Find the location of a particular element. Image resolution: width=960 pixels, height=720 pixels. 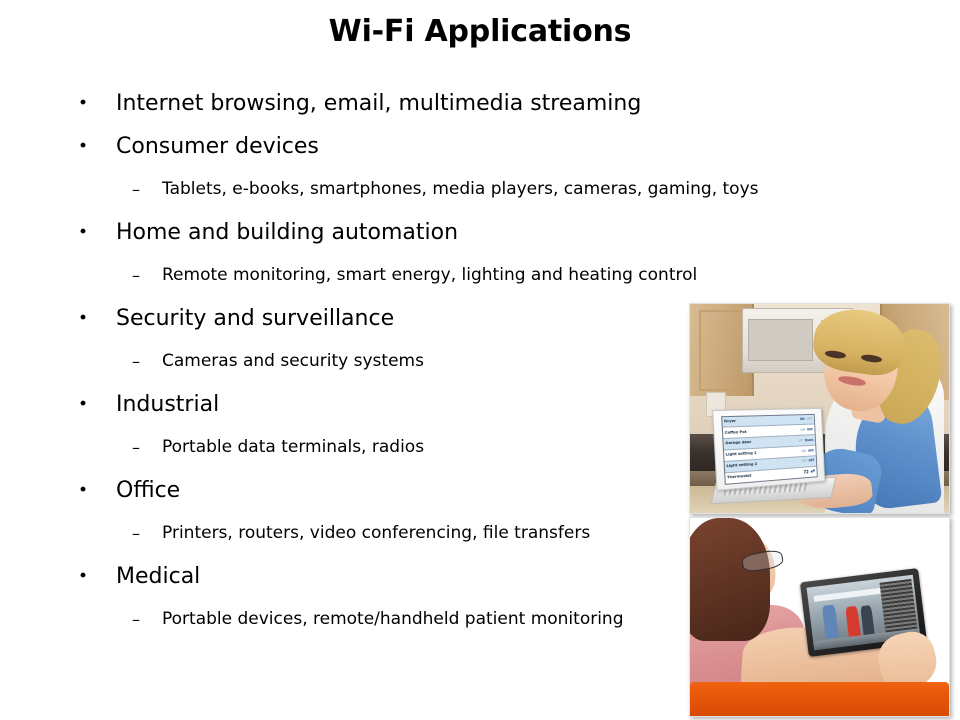

sub-list-item-text: Cameras and security systems is located at coordinates (293, 361).